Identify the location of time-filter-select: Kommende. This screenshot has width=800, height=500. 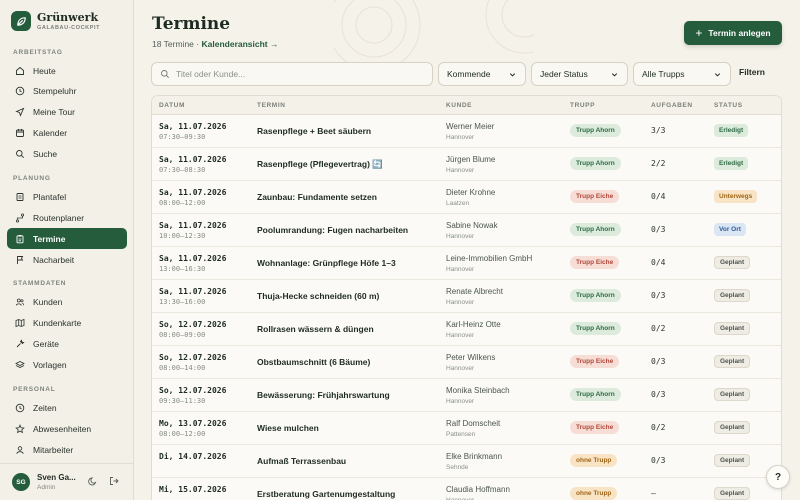
(482, 74).